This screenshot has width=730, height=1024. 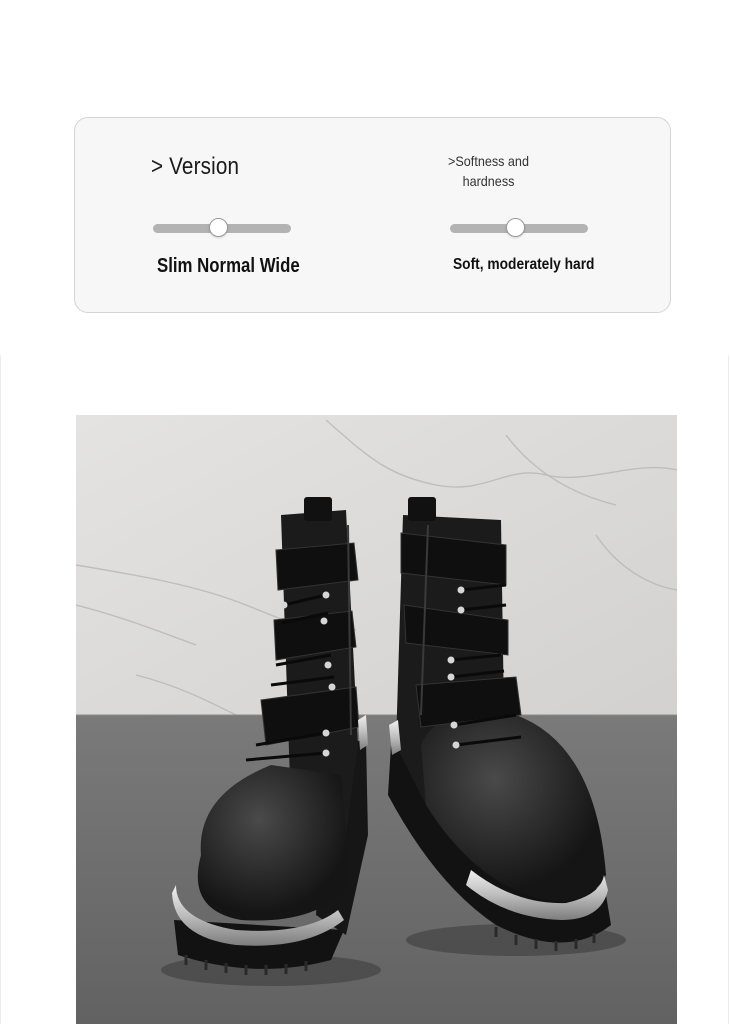 I want to click on softness-slider, so click(x=519, y=228).